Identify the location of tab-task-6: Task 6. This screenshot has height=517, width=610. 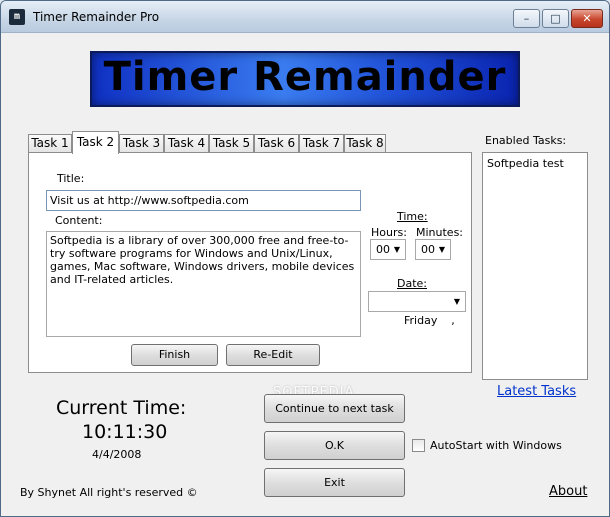
(276, 143).